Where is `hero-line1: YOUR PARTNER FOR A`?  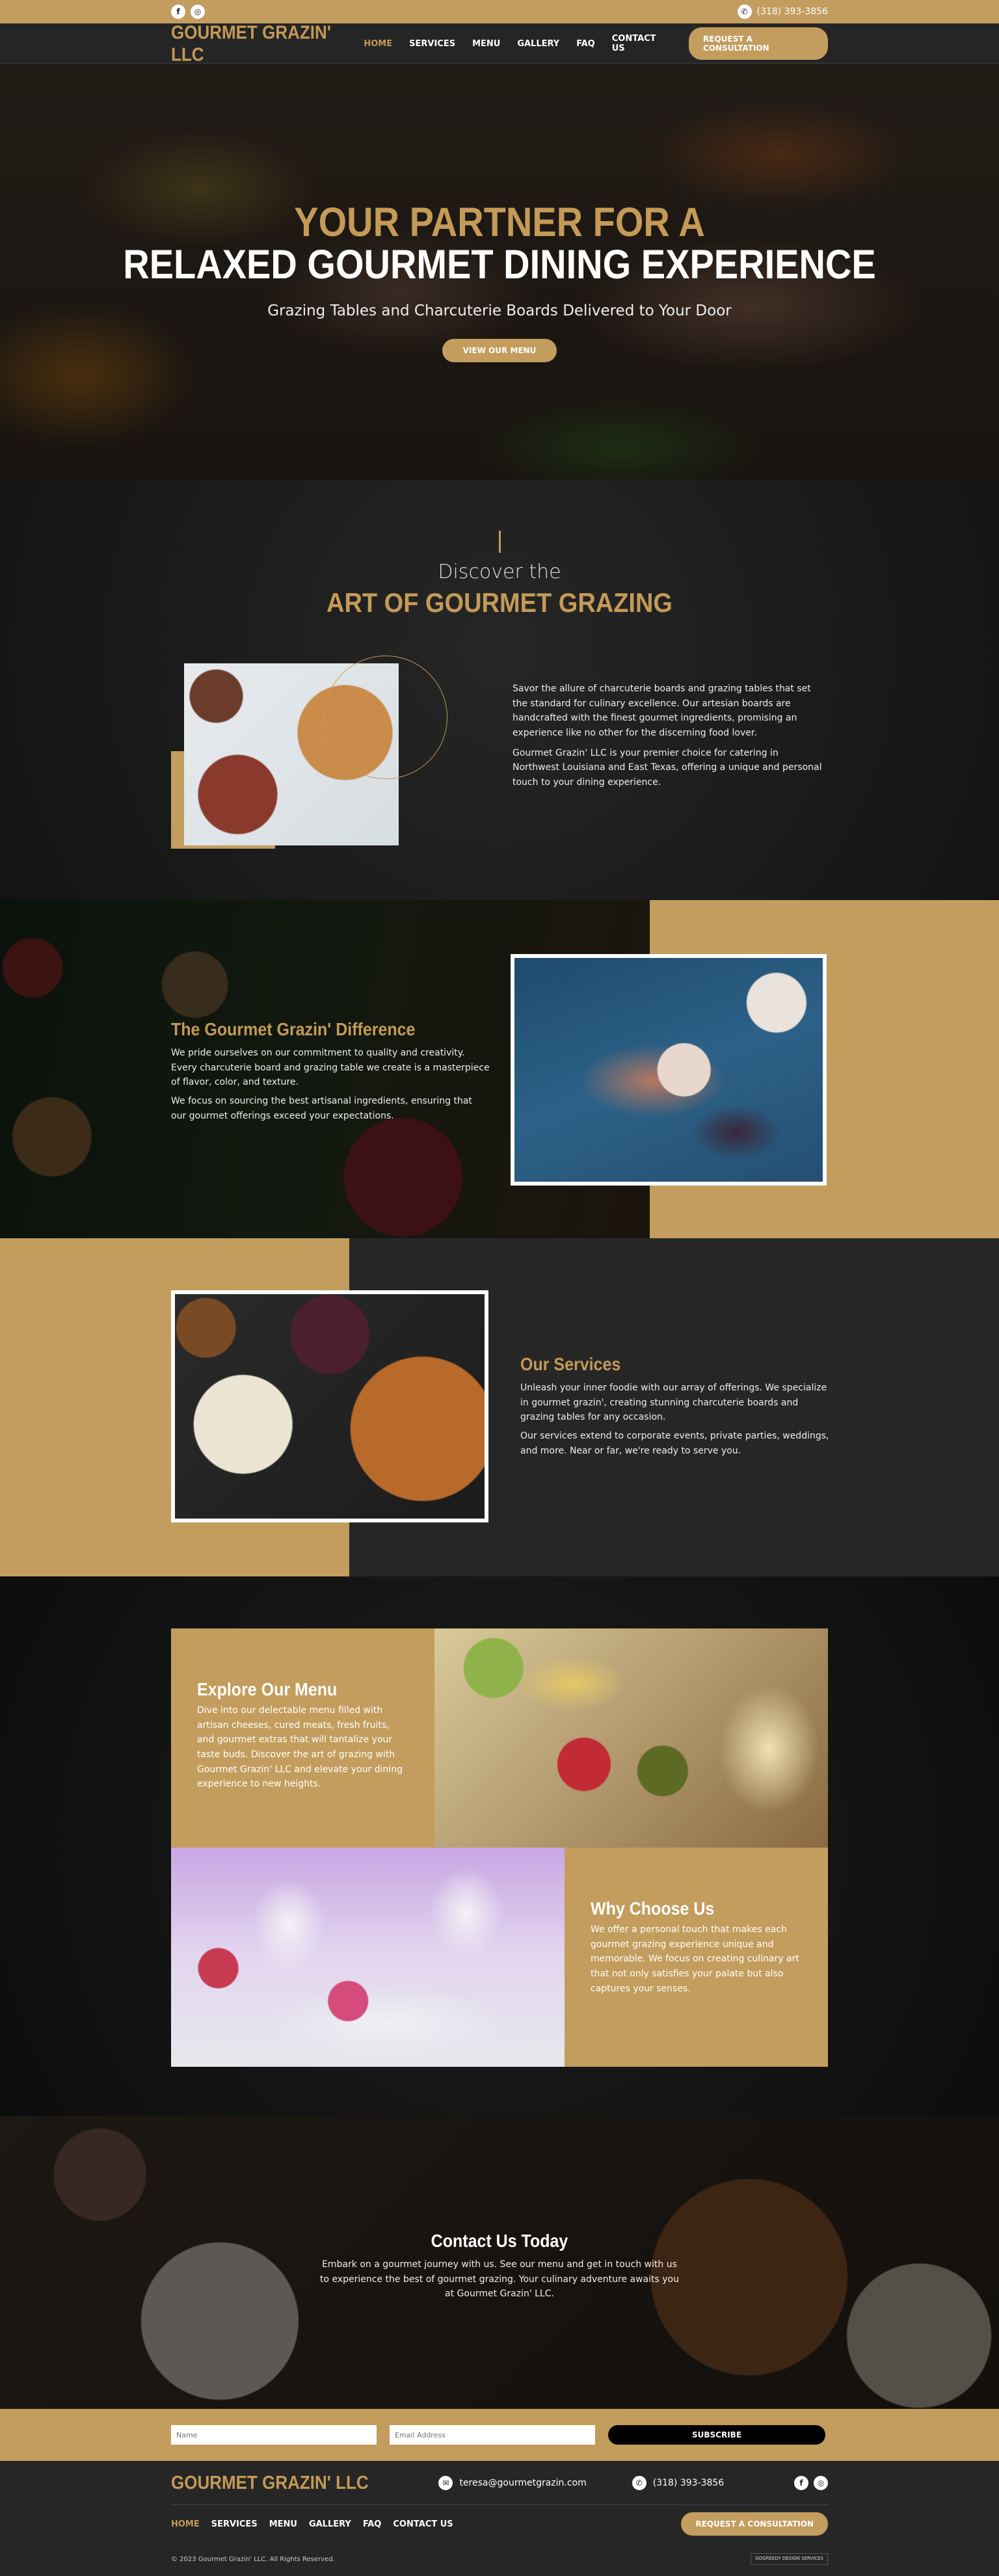
hero-line1: YOUR PARTNER FOR A is located at coordinates (499, 222).